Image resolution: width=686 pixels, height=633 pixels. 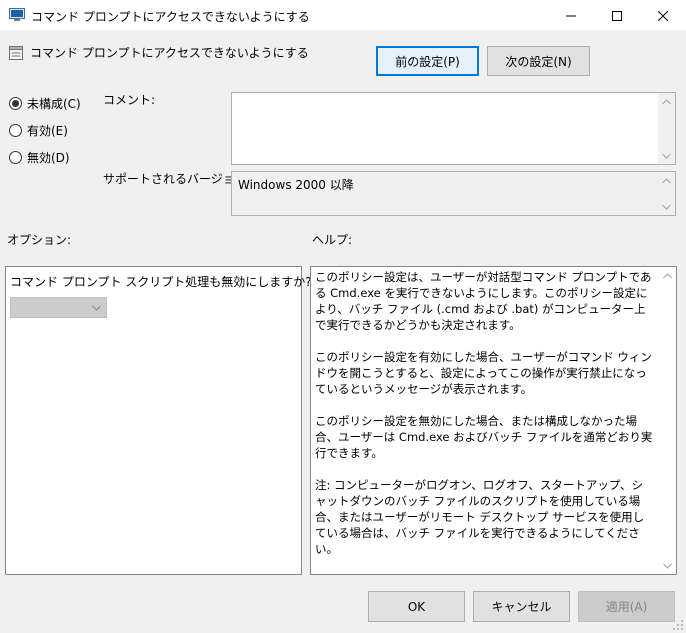 I want to click on supported-value: Windows 2000 以降, so click(x=296, y=185).